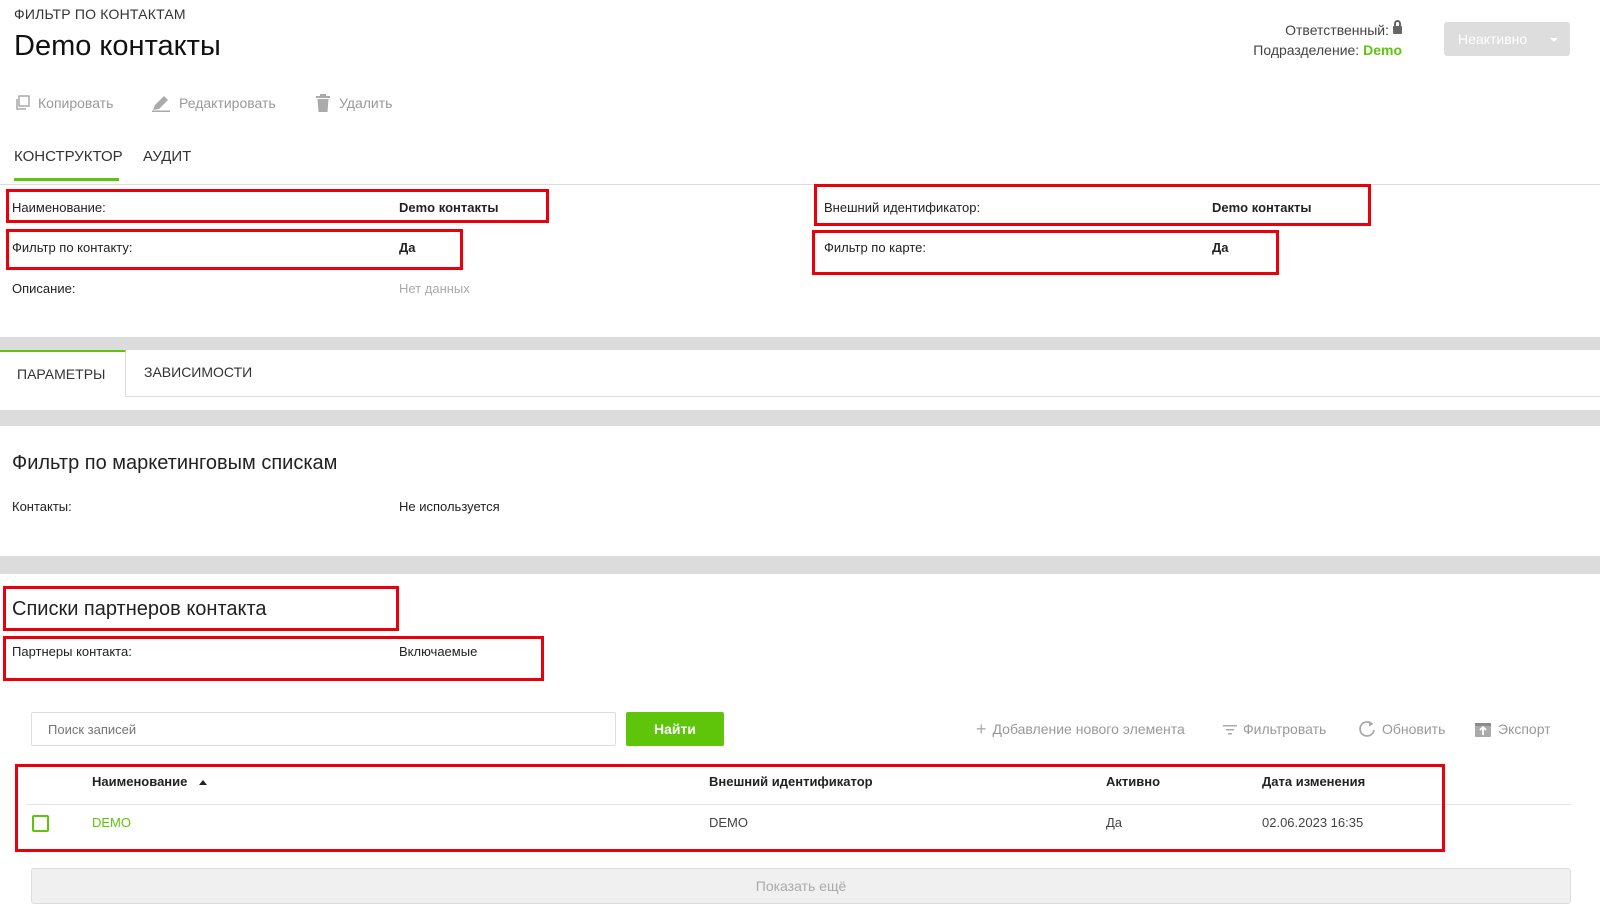 This screenshot has width=1600, height=915. Describe the element at coordinates (791, 781) in the screenshot. I see `column-header-external-id: Внешний идентификатор` at that location.